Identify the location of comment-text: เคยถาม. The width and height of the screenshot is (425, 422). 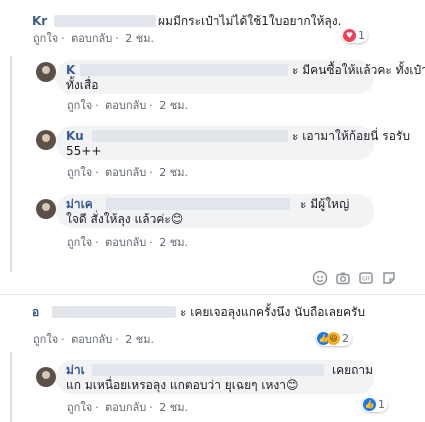
(353, 370).